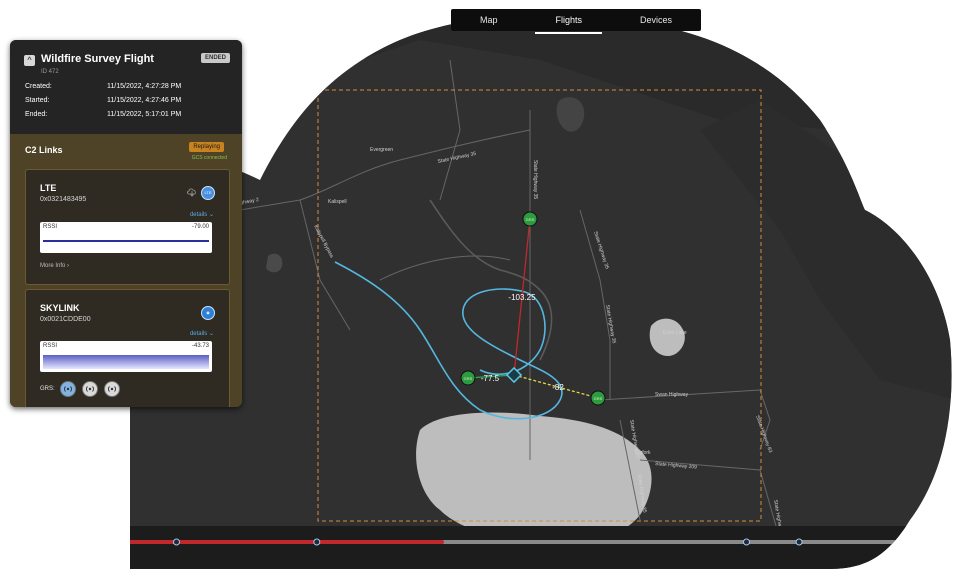 Image resolution: width=957 pixels, height=569 pixels. What do you see at coordinates (656, 20) in the screenshot?
I see `tab-devices: Devices` at bounding box center [656, 20].